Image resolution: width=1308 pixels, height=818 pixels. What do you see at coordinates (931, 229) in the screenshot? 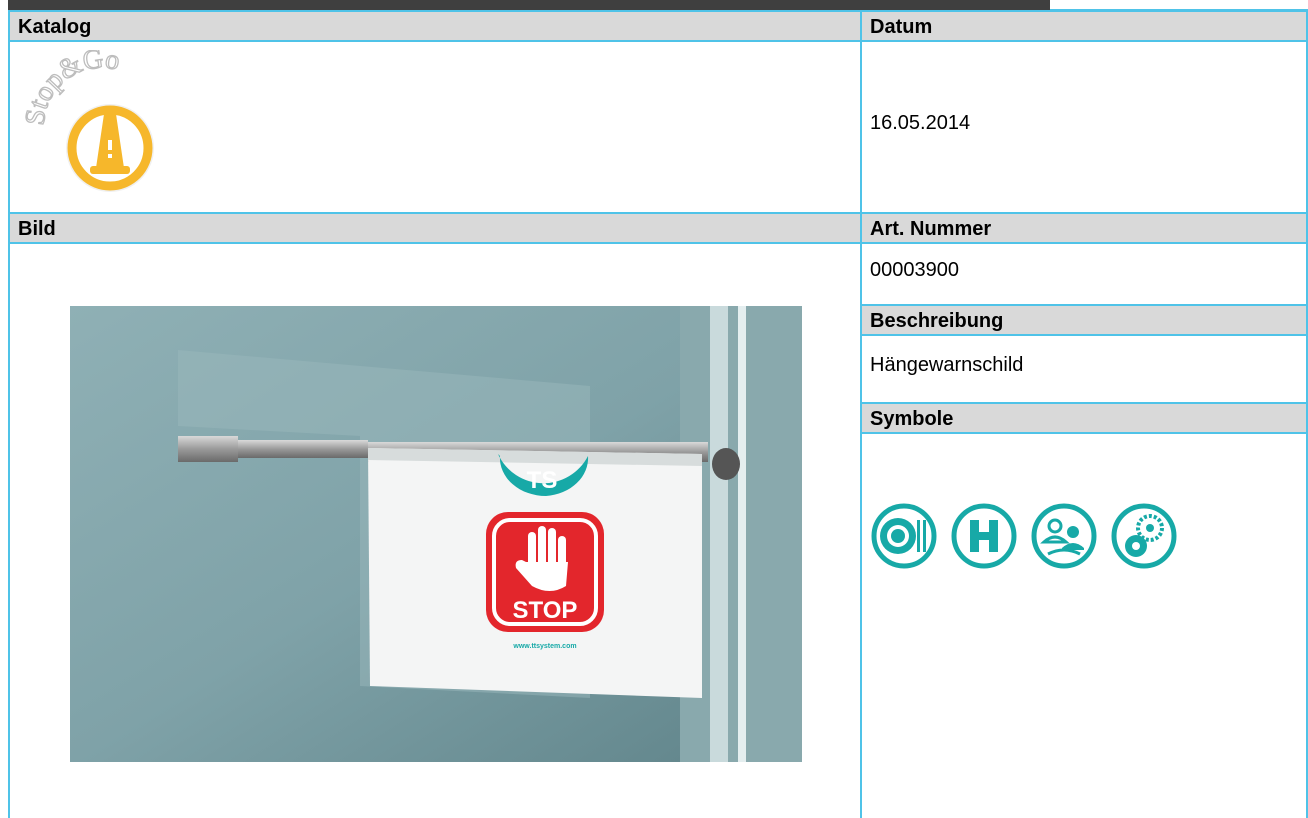
I see `header-art-nummer-label: Art. Nummer` at bounding box center [931, 229].